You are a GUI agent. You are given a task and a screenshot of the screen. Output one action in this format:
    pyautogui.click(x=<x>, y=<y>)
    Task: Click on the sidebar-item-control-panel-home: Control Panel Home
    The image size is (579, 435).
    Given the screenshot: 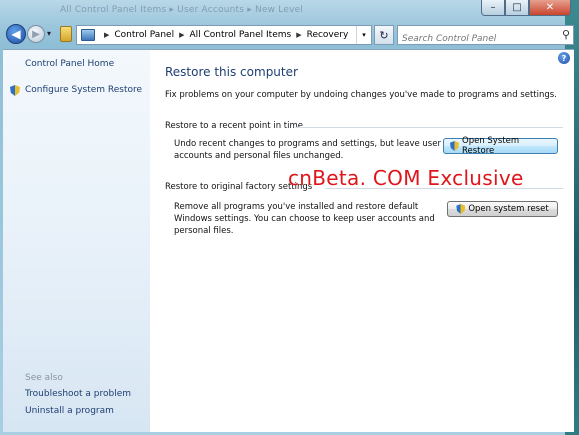 What is the action you would take?
    pyautogui.click(x=69, y=64)
    